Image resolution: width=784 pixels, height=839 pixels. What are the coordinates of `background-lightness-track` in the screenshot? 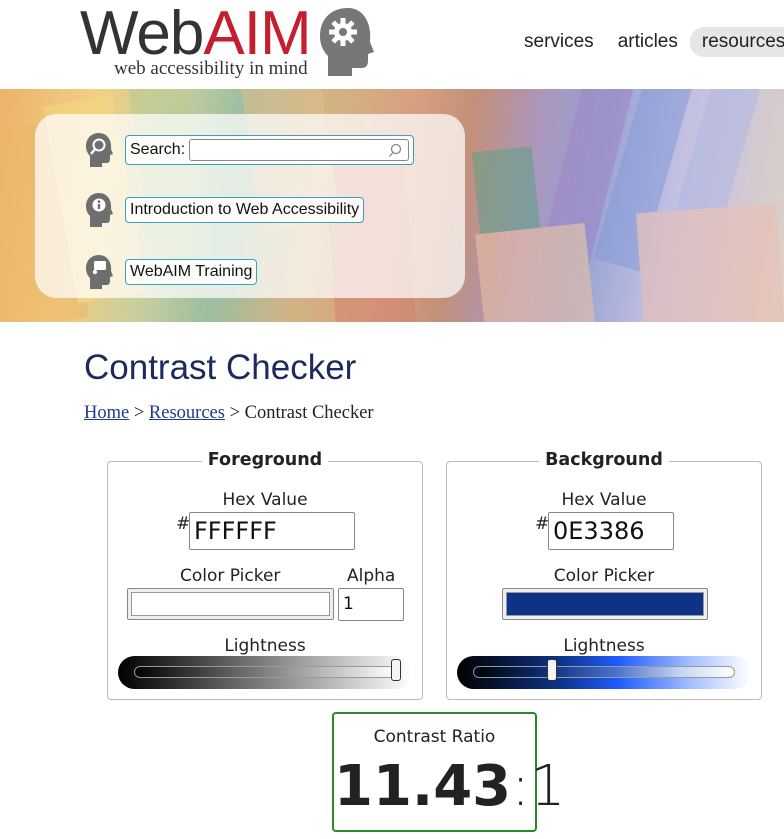 It's located at (604, 672).